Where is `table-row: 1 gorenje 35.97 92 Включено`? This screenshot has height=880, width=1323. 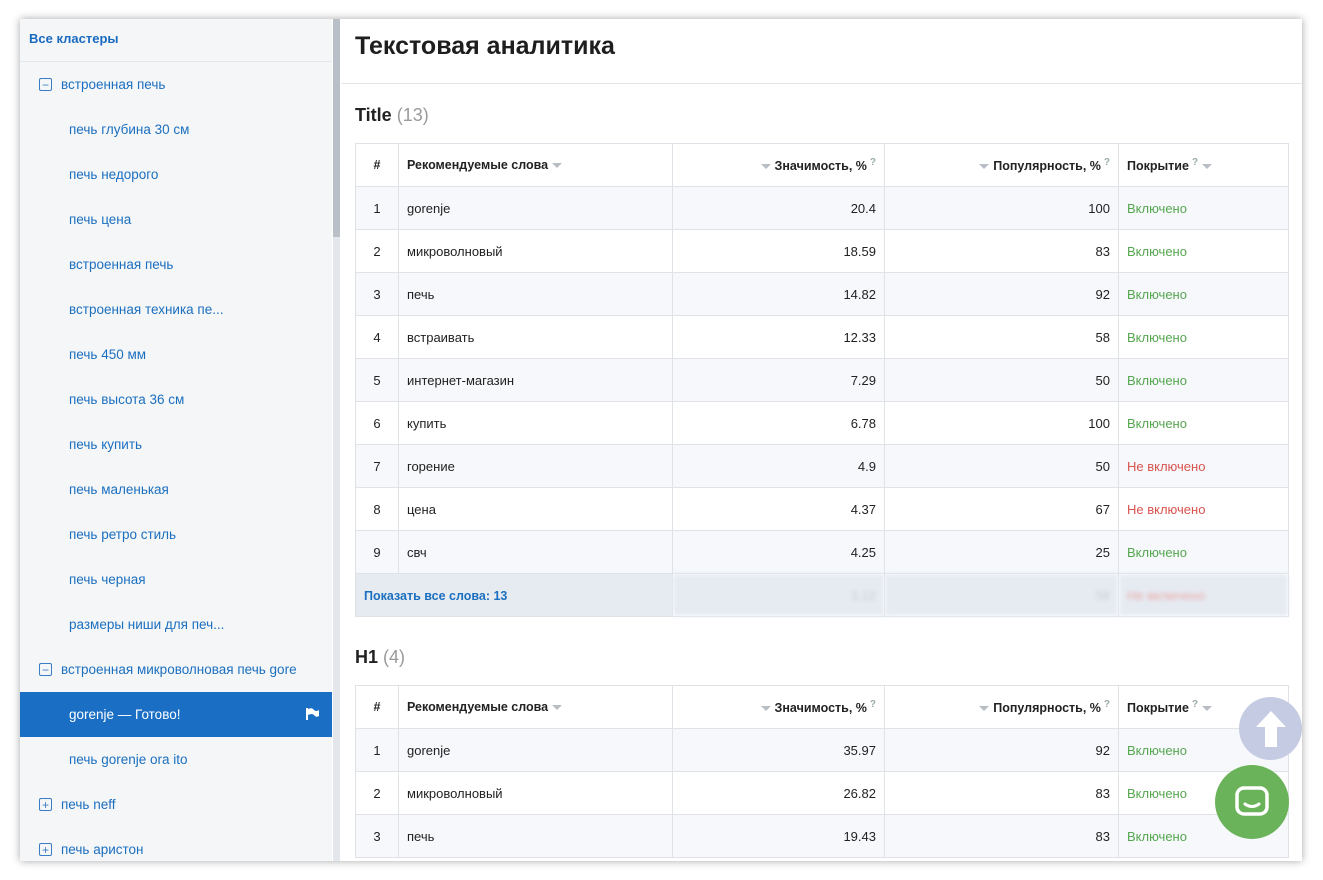
table-row: 1 gorenje 35.97 92 Включено is located at coordinates (822, 750).